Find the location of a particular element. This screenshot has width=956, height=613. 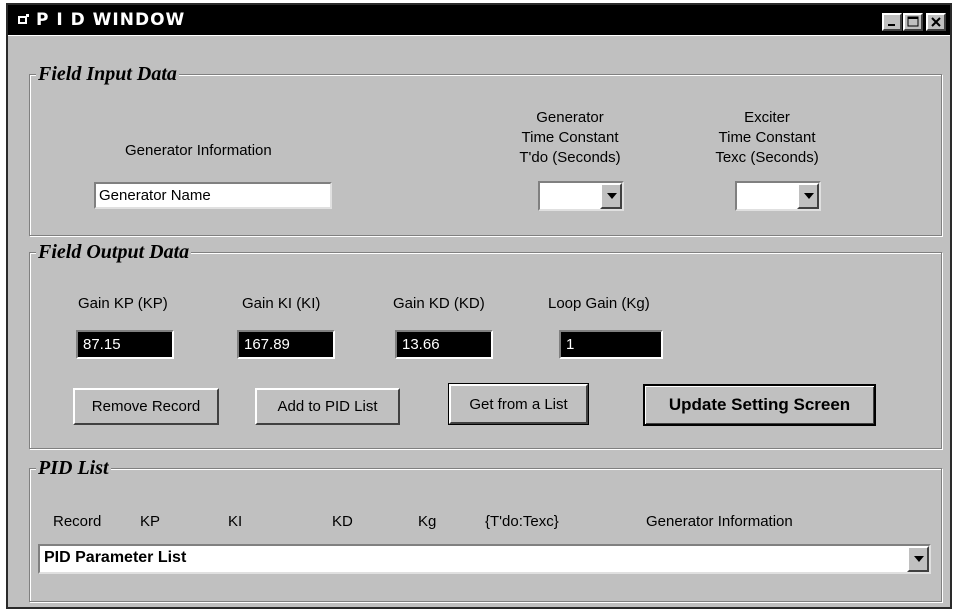

maximize-button is located at coordinates (913, 22).